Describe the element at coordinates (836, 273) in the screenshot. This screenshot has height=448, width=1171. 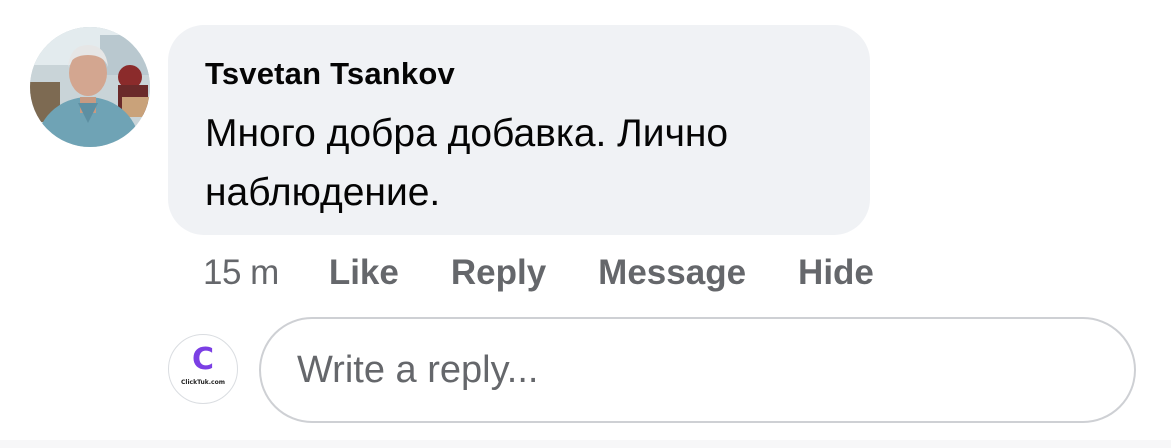
I see `hide-button: Hide` at that location.